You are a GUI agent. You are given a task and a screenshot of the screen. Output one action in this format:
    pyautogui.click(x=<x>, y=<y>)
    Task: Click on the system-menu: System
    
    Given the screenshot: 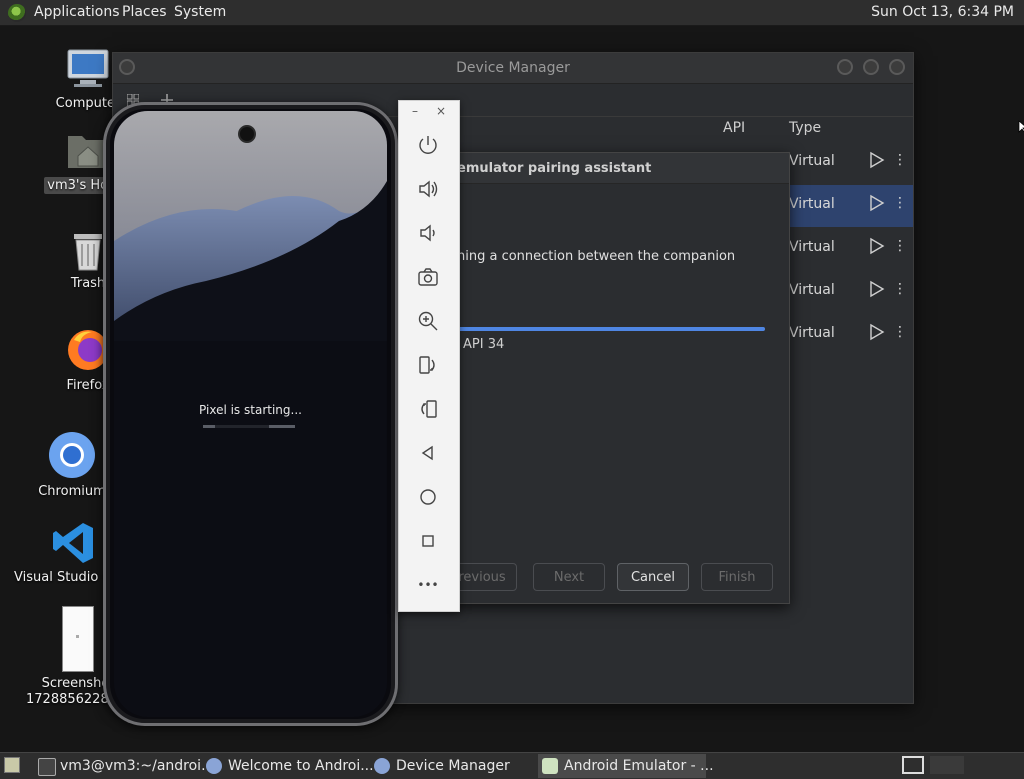 What is the action you would take?
    pyautogui.click(x=200, y=12)
    